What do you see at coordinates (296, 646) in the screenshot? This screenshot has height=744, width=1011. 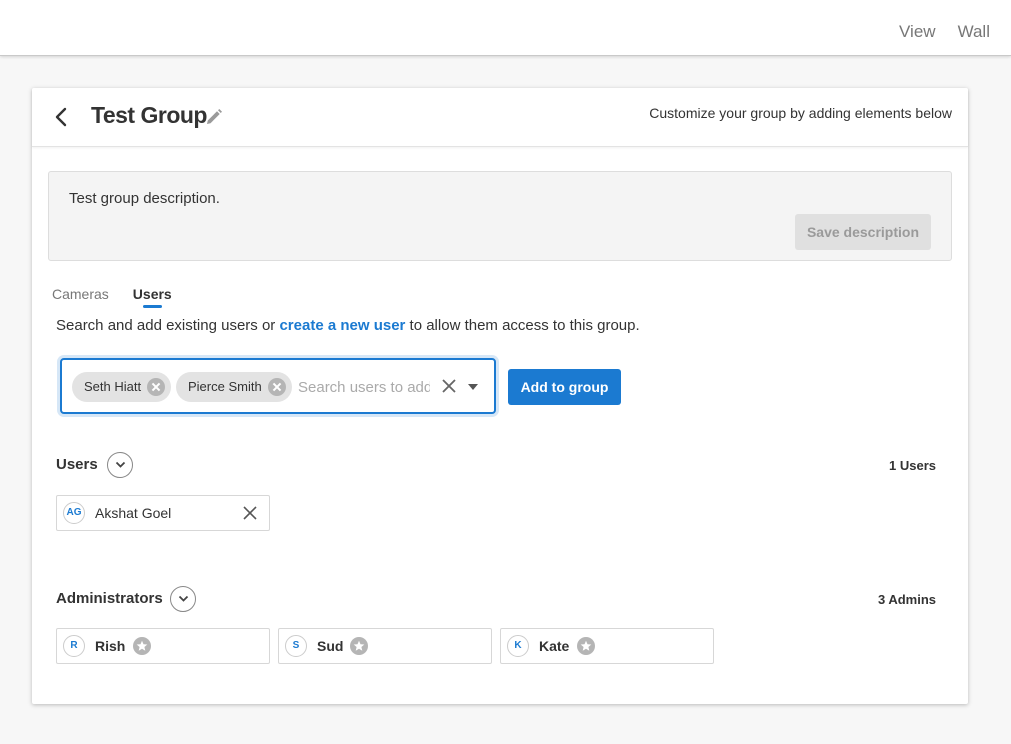 I see `avatar: S` at bounding box center [296, 646].